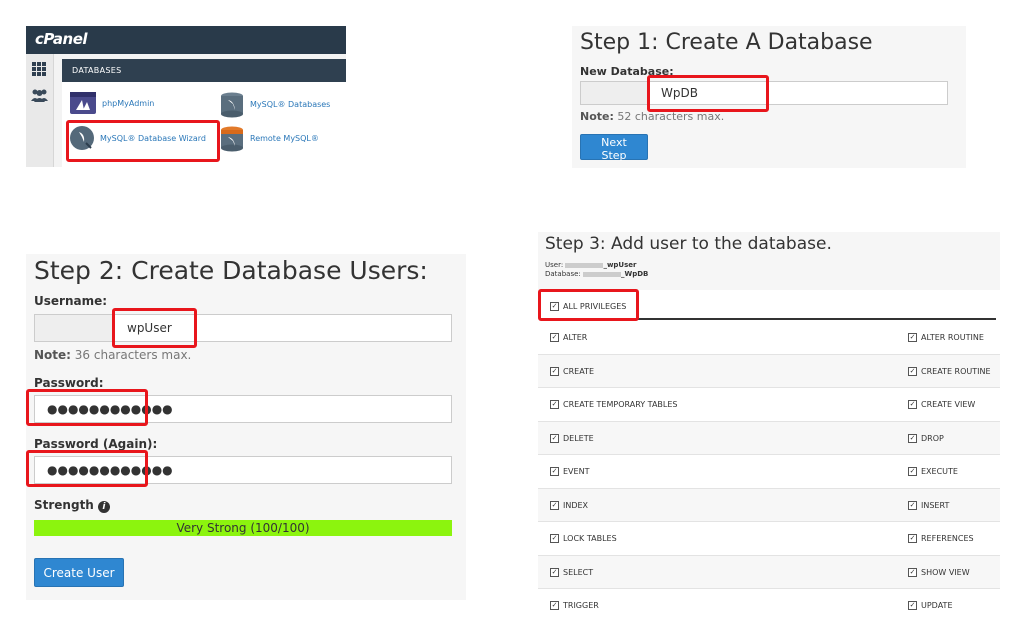  I want to click on password-again-label: Password (Again):, so click(96, 444).